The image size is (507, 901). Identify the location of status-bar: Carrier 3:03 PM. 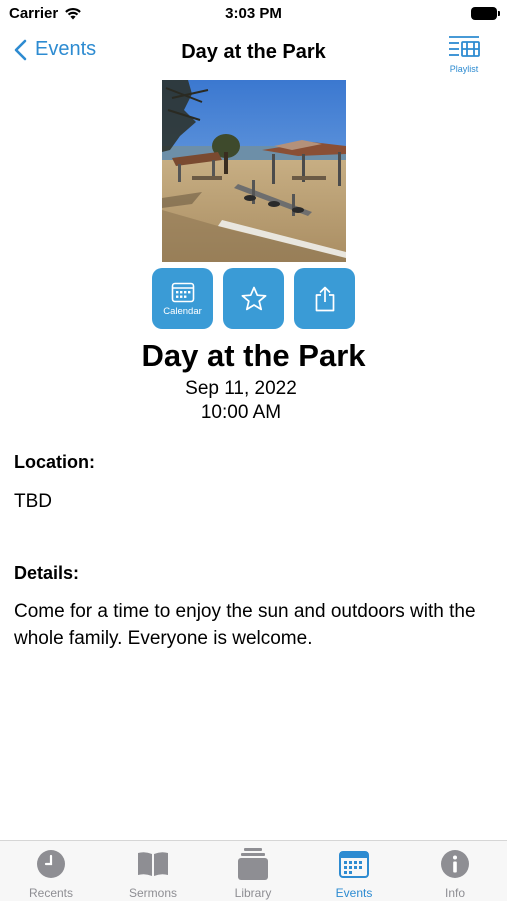
(253, 15).